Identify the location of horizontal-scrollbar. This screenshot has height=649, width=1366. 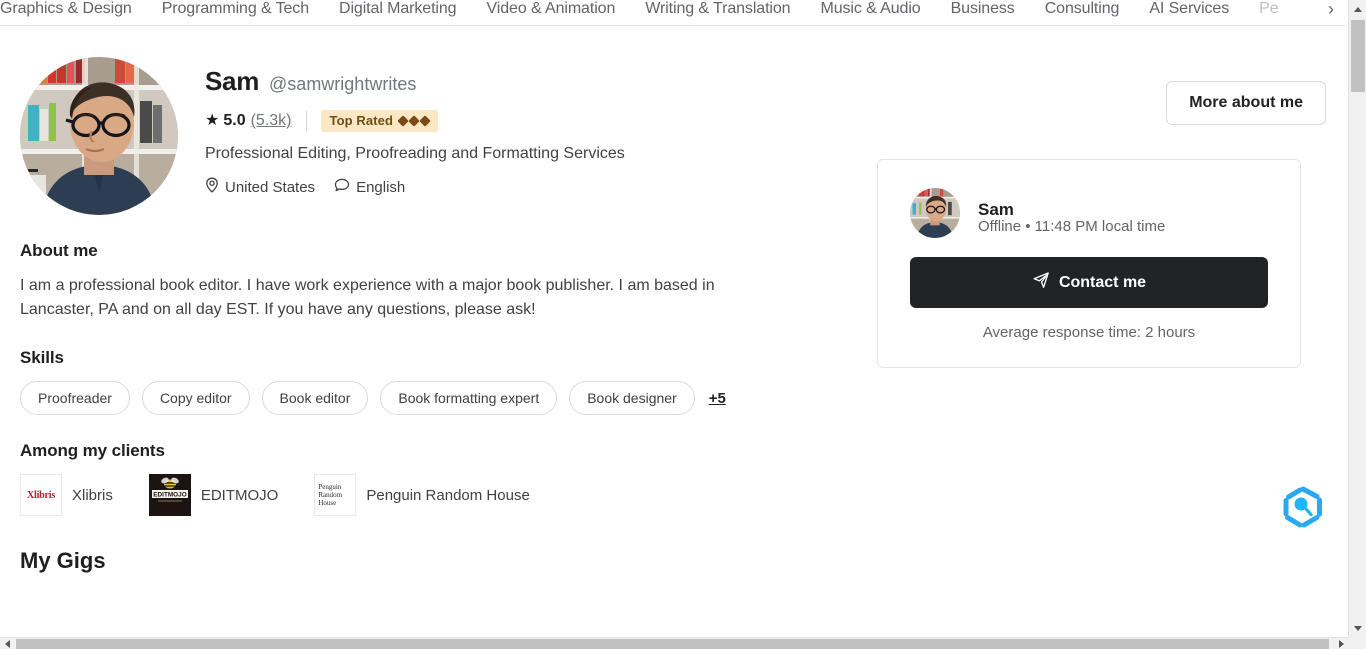
(683, 643).